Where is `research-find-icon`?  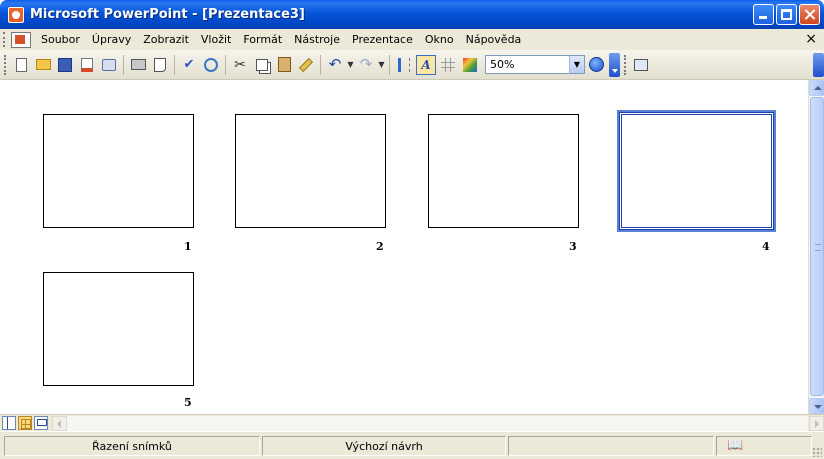 research-find-icon is located at coordinates (211, 65).